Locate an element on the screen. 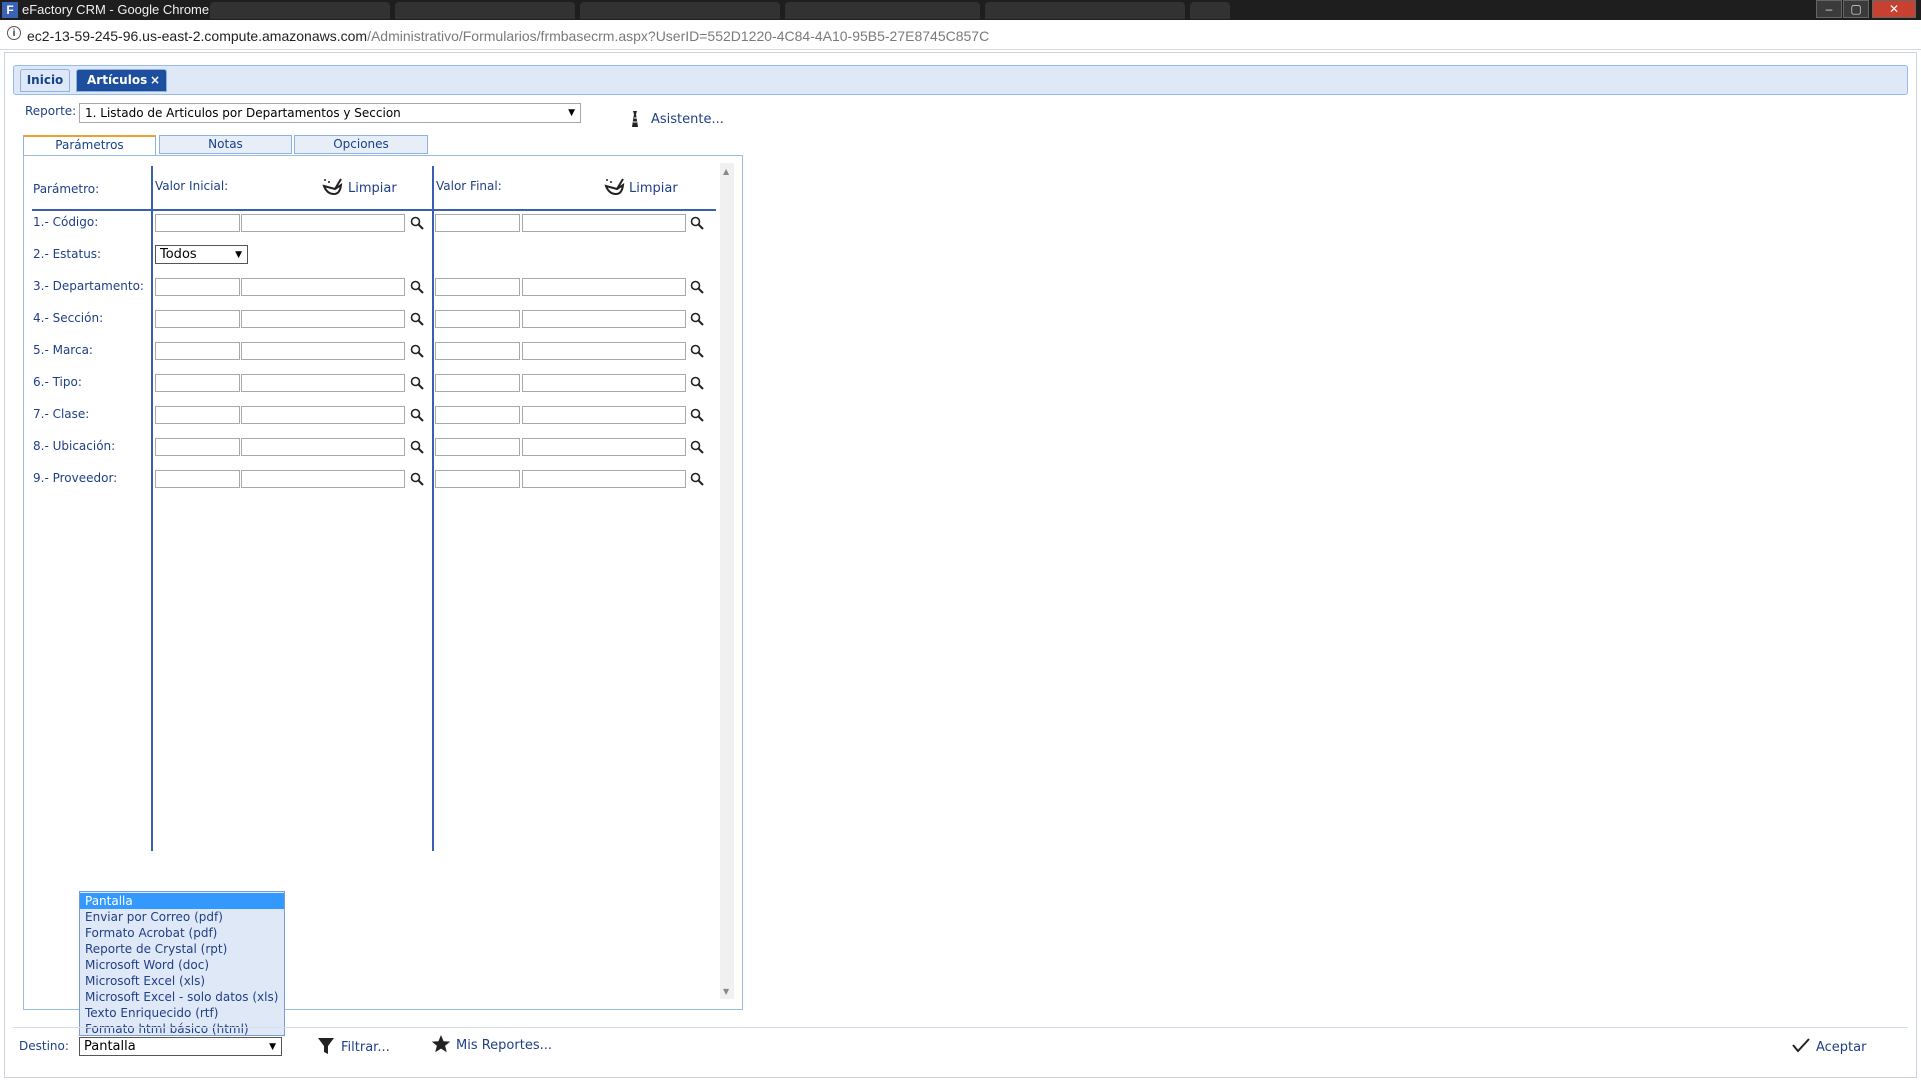 Image resolution: width=1921 pixels, height=1080 pixels. scroll-down-arrow-icon: ▼ is located at coordinates (726, 991).